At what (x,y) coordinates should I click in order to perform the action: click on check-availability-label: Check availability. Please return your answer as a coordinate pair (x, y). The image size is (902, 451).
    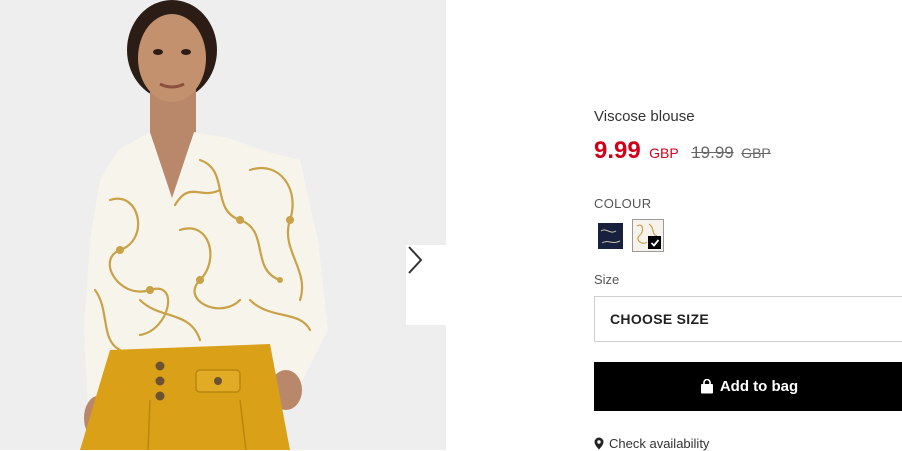
    Looking at the image, I should click on (659, 443).